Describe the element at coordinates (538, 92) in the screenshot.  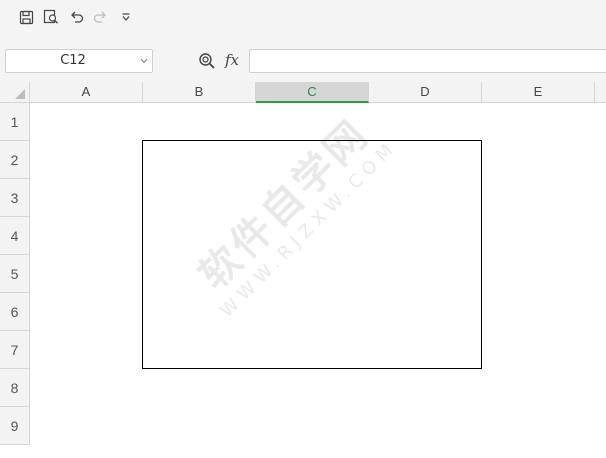
I see `column-header-e: E` at that location.